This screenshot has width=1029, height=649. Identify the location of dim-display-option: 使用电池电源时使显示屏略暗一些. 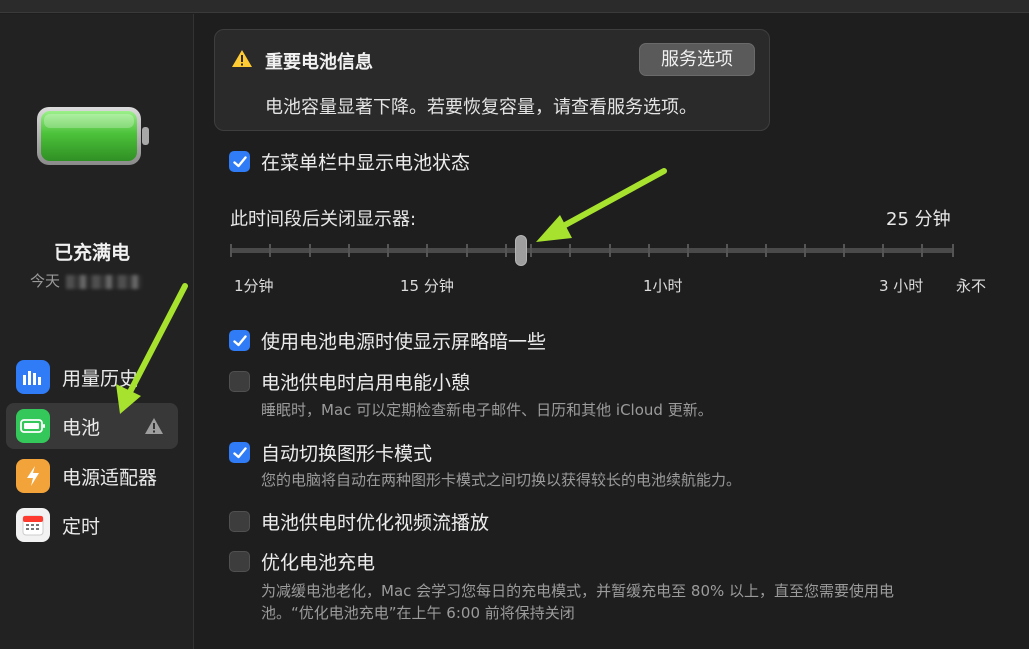
(387, 340).